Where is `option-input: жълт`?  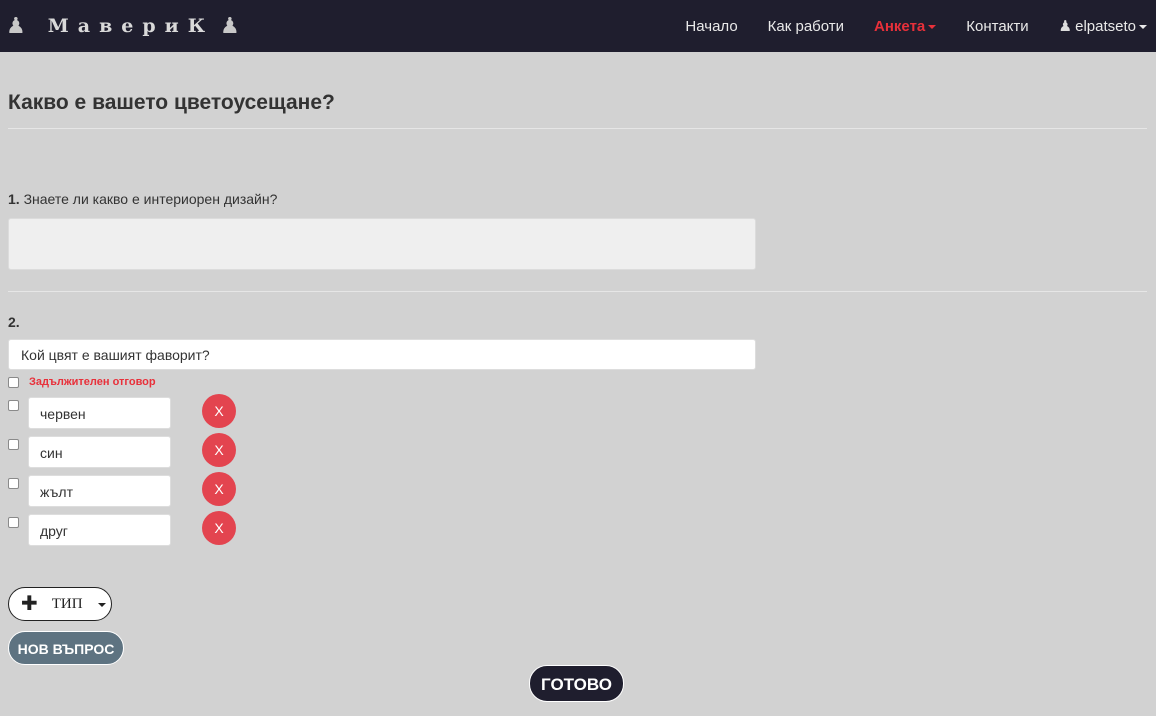
option-input: жълт is located at coordinates (99, 491).